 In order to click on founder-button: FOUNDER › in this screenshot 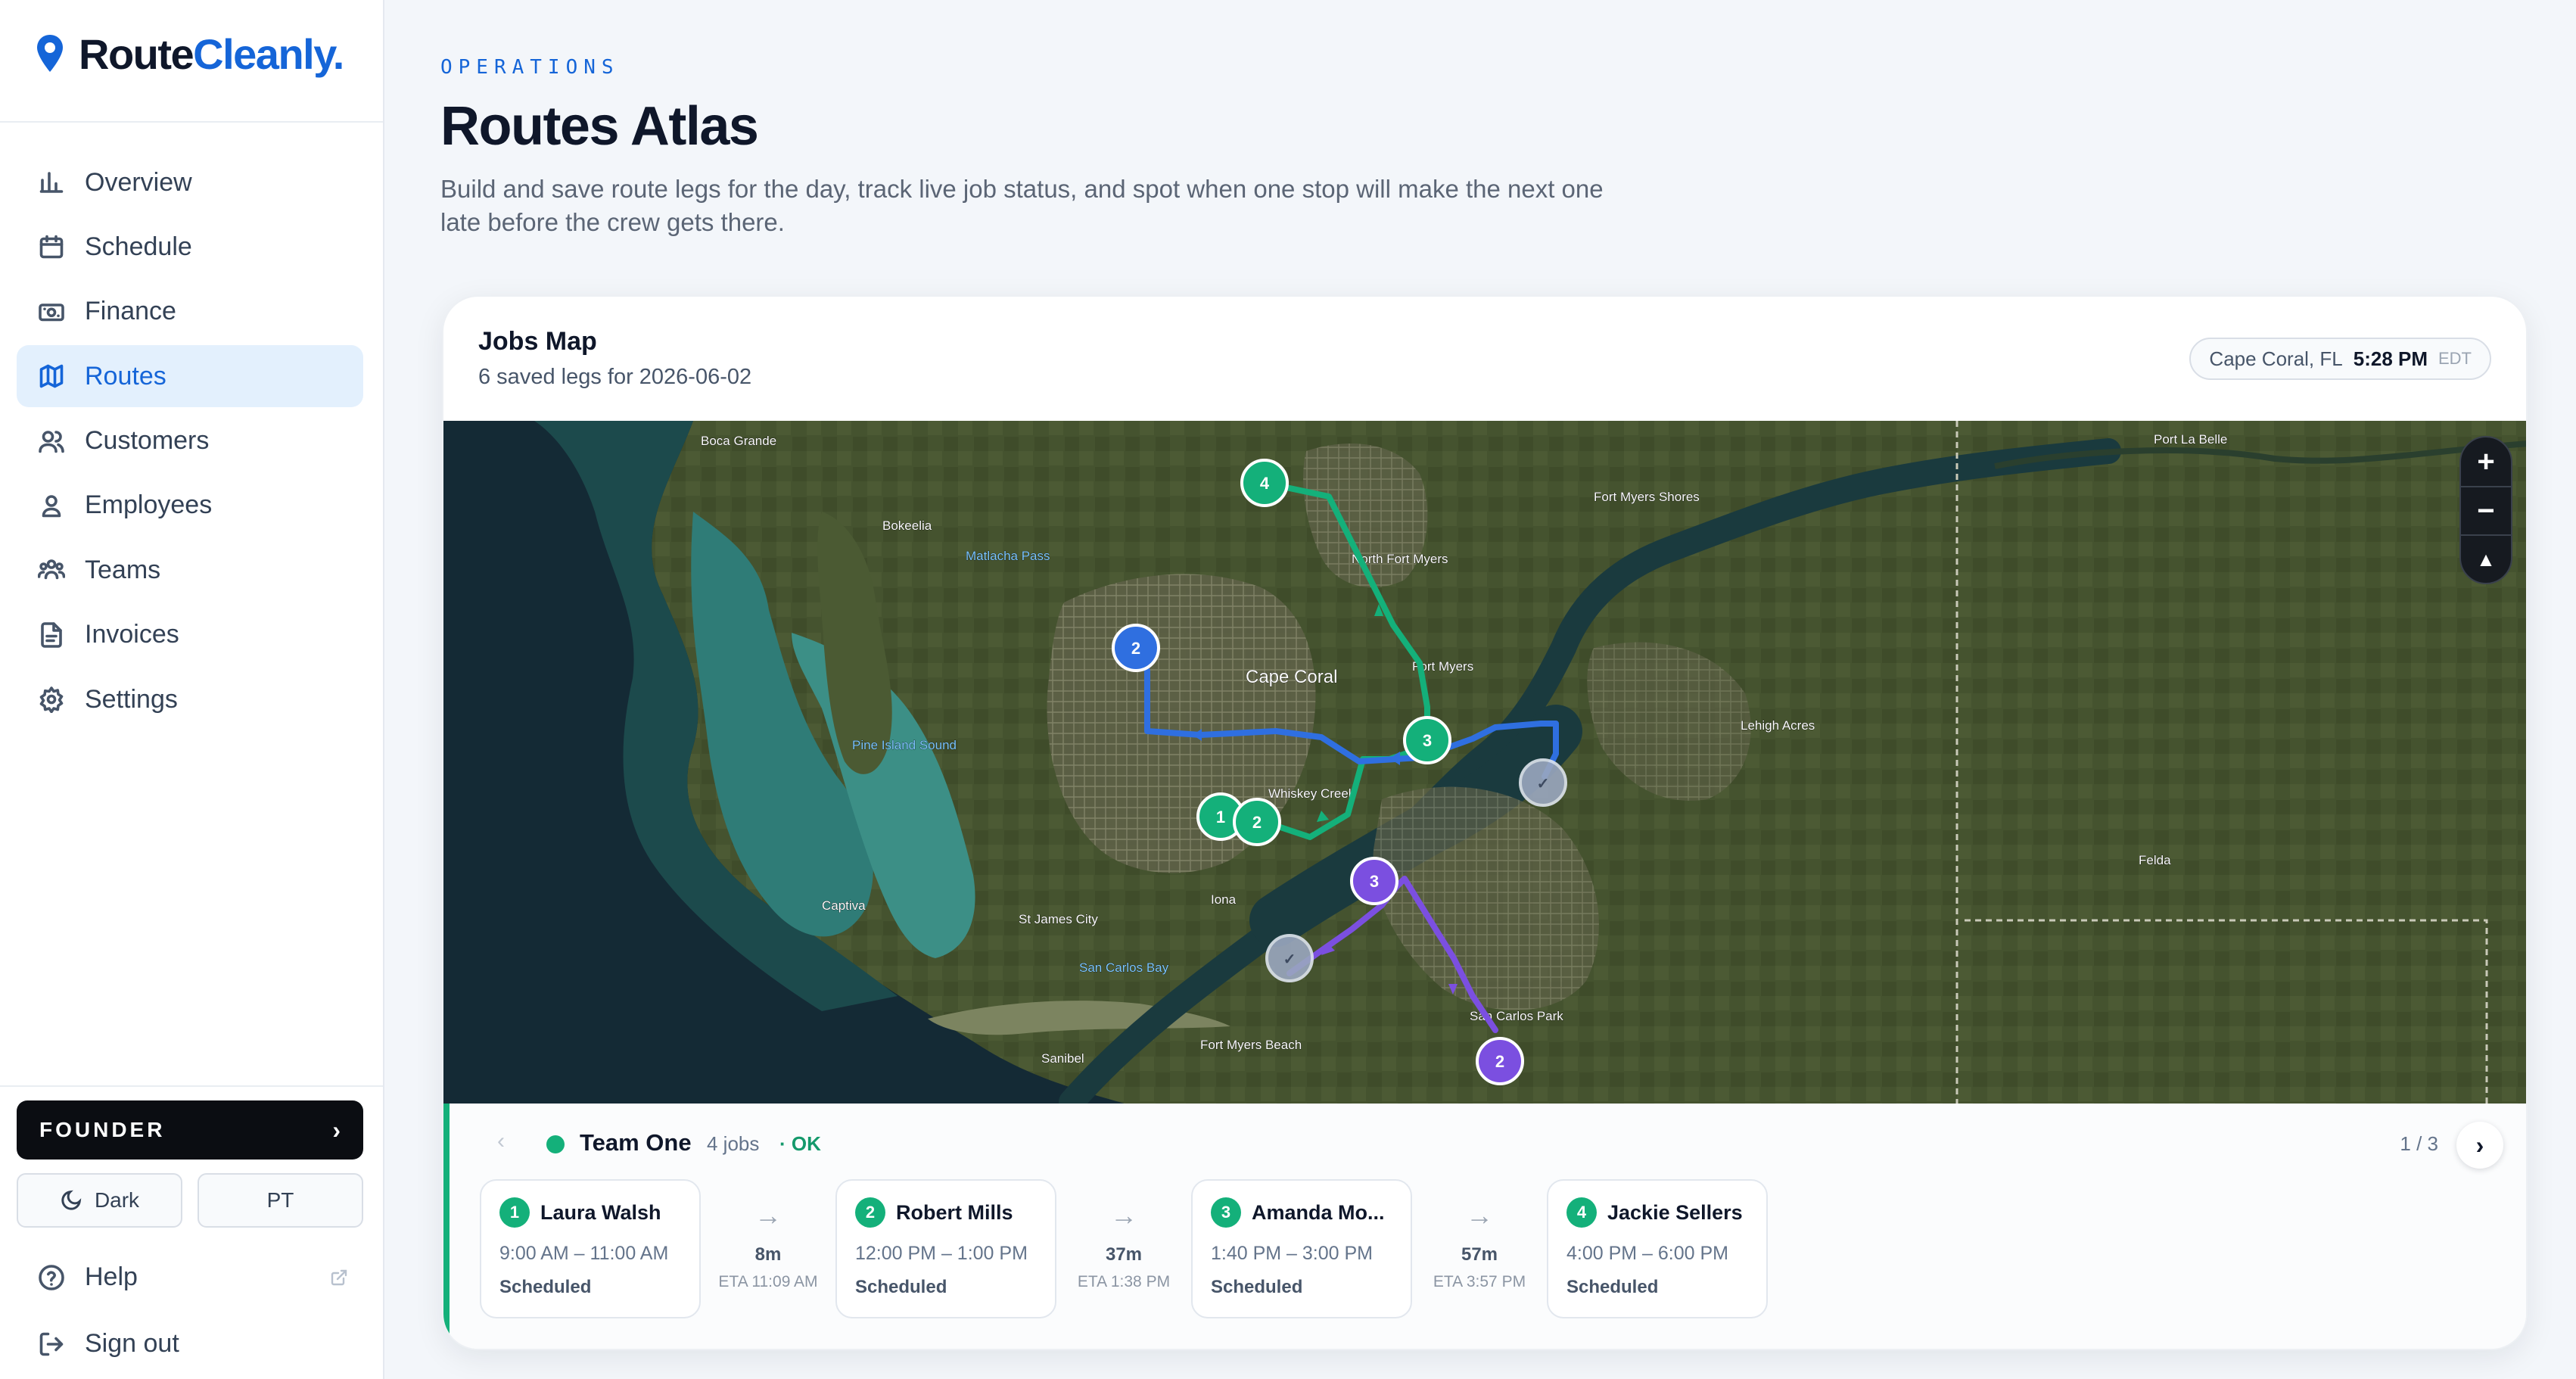, I will do `click(190, 1130)`.